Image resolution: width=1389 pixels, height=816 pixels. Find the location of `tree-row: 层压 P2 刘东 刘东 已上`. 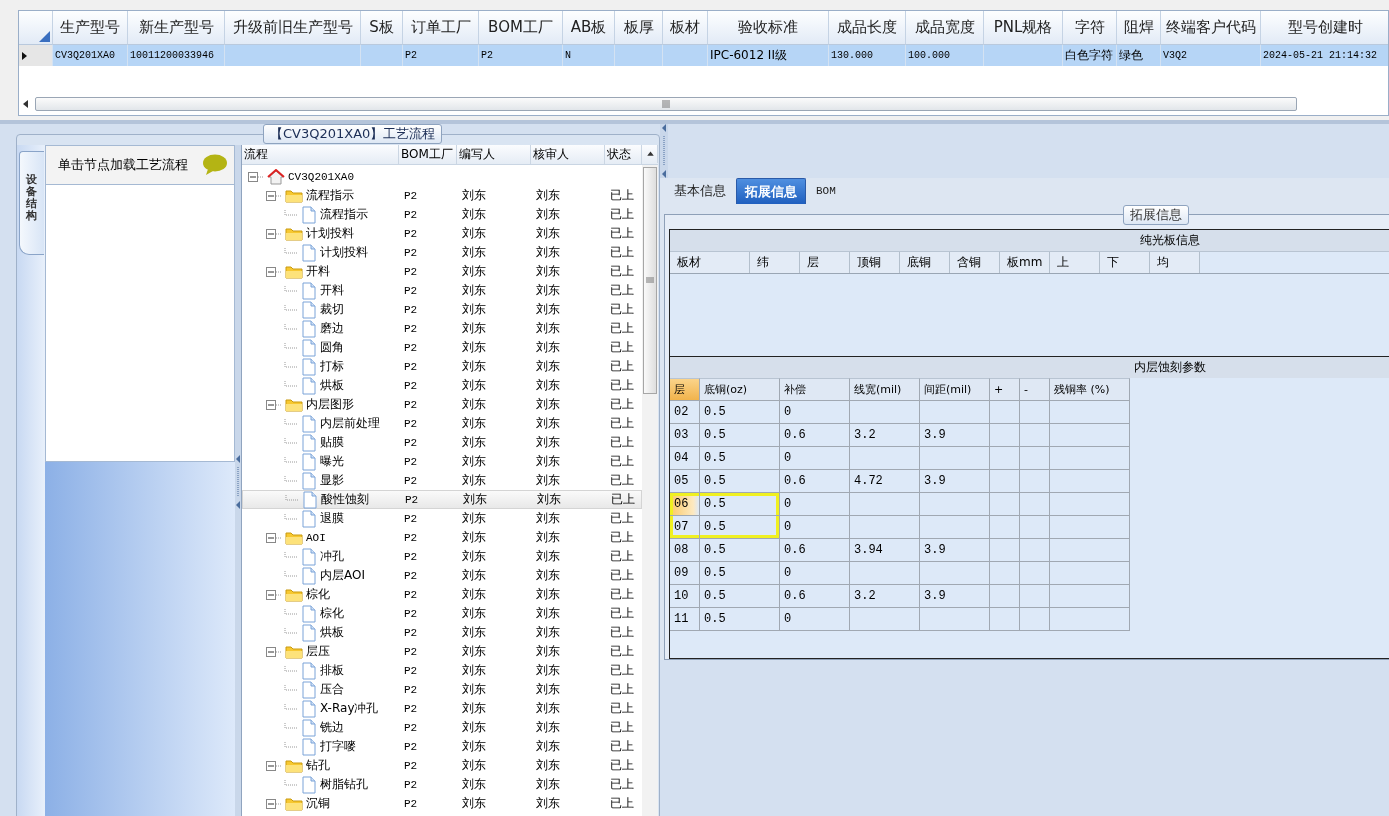

tree-row: 层压 P2 刘东 刘东 已上 is located at coordinates (442, 651).